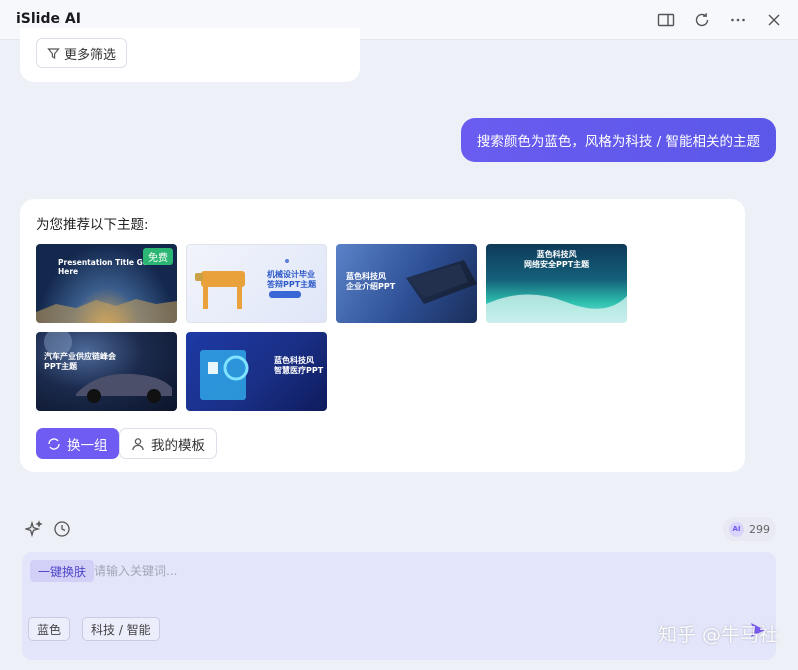 This screenshot has width=798, height=670. I want to click on user-icon, so click(138, 443).